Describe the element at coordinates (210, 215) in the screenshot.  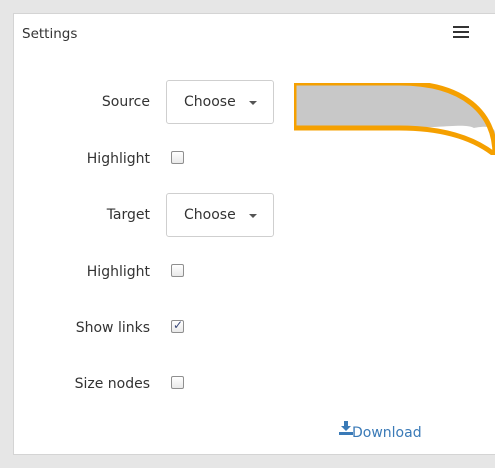
I see `target-select-value: Choose` at that location.